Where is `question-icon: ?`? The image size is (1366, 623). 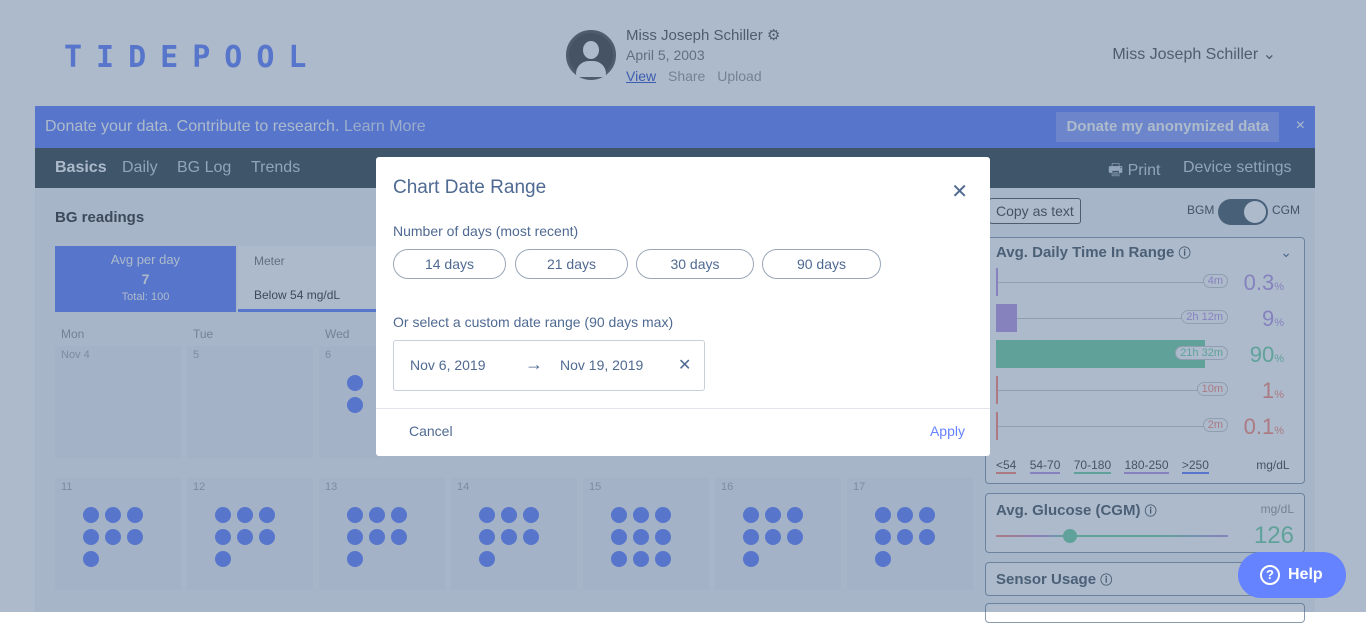 question-icon: ? is located at coordinates (1270, 575).